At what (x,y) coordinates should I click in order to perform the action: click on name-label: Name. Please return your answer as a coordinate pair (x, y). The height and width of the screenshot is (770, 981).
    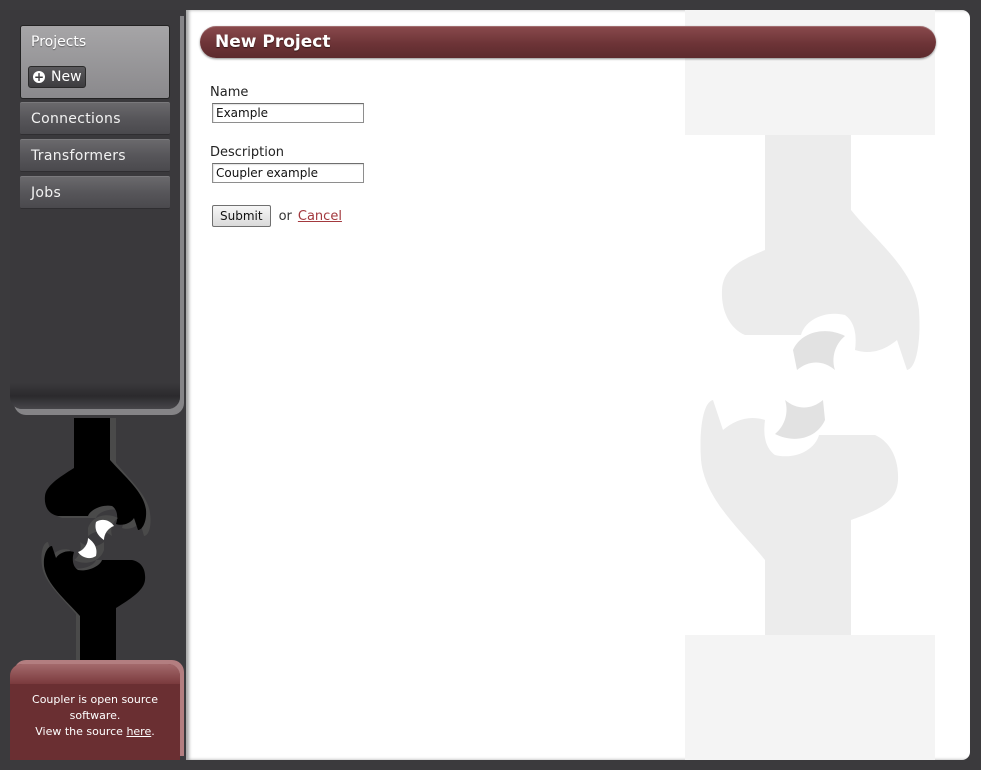
    Looking at the image, I should click on (229, 92).